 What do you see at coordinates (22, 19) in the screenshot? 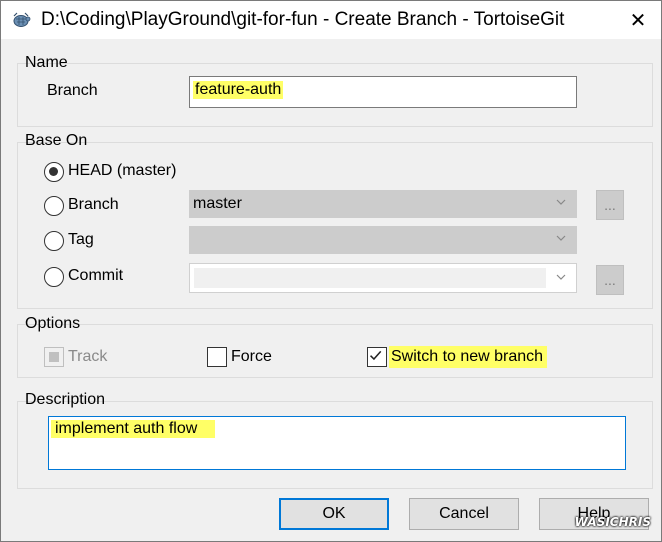
I see `tortoisegit-icon` at bounding box center [22, 19].